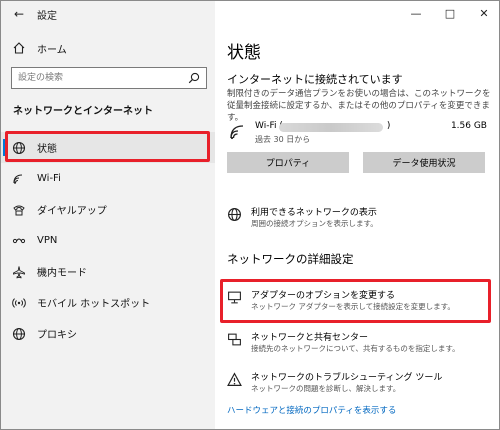 The height and width of the screenshot is (430, 500). Describe the element at coordinates (331, 127) in the screenshot. I see `blurred-ssid` at that location.